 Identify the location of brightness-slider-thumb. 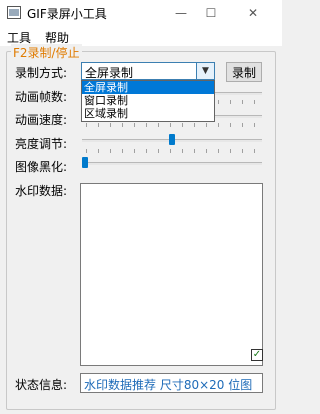
(172, 139).